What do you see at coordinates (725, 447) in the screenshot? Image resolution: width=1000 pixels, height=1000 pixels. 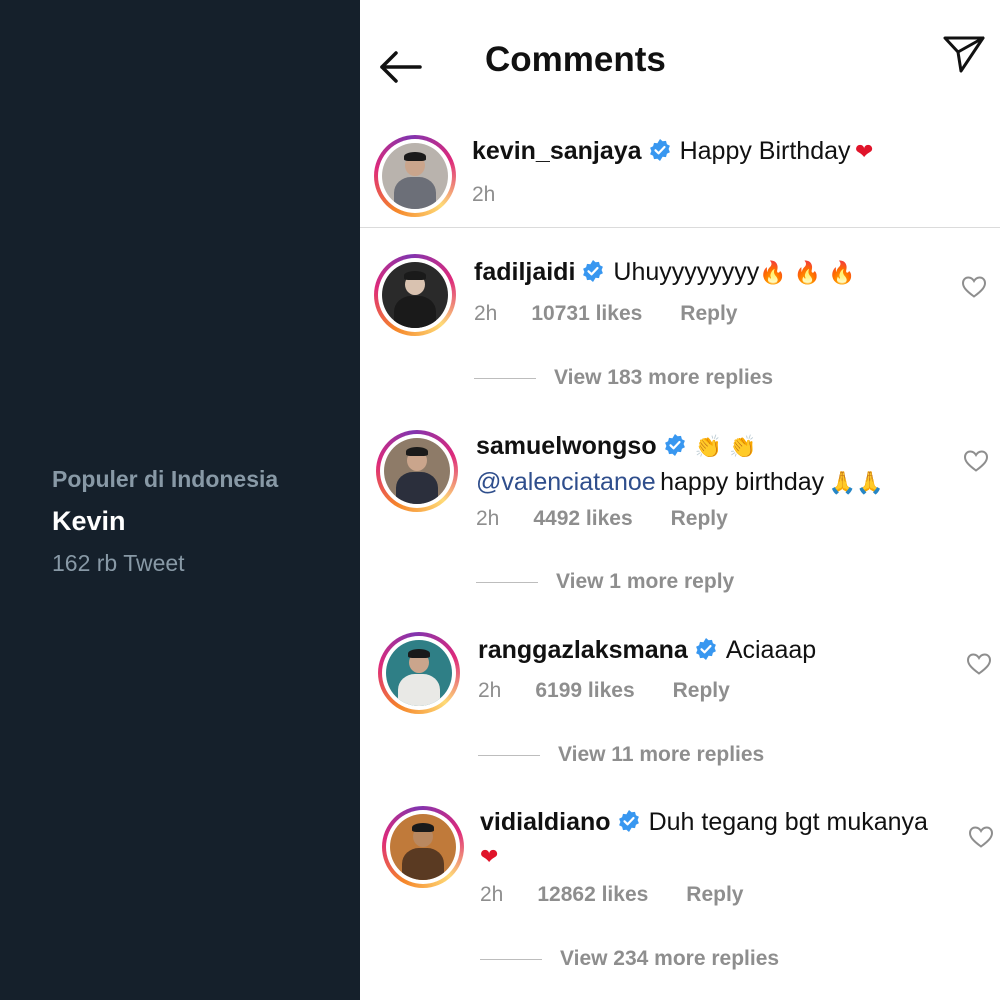 I see `clap-emoji: 👏 👏` at bounding box center [725, 447].